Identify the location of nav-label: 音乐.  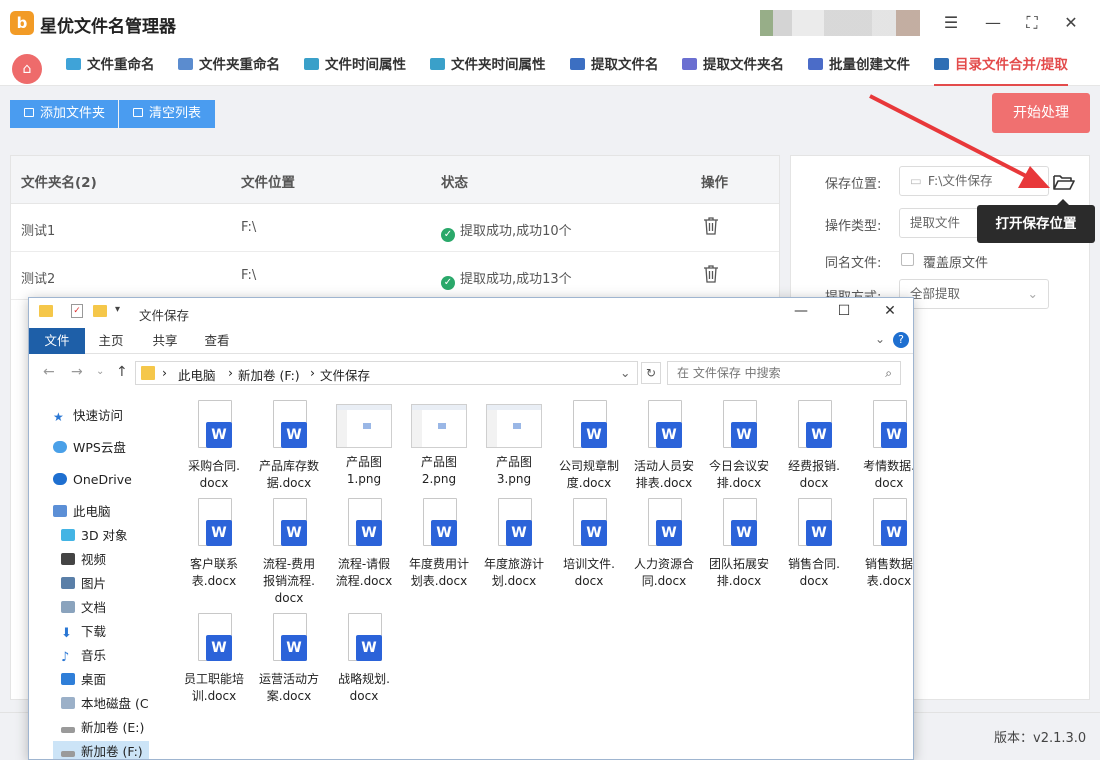
(94, 655).